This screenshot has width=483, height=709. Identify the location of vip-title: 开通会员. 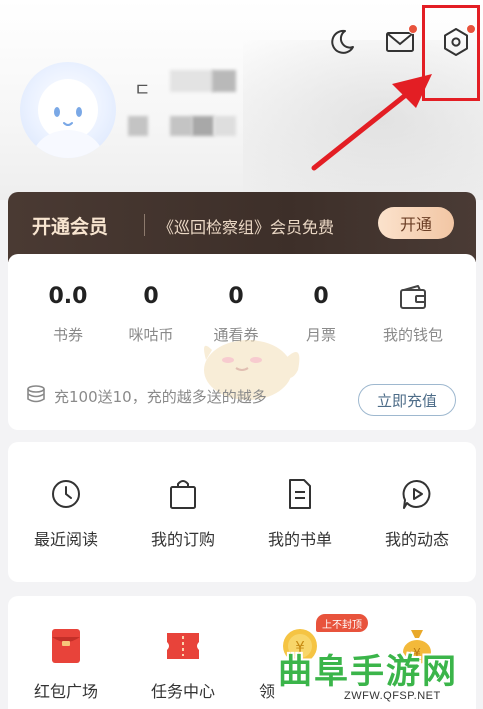
(70, 227).